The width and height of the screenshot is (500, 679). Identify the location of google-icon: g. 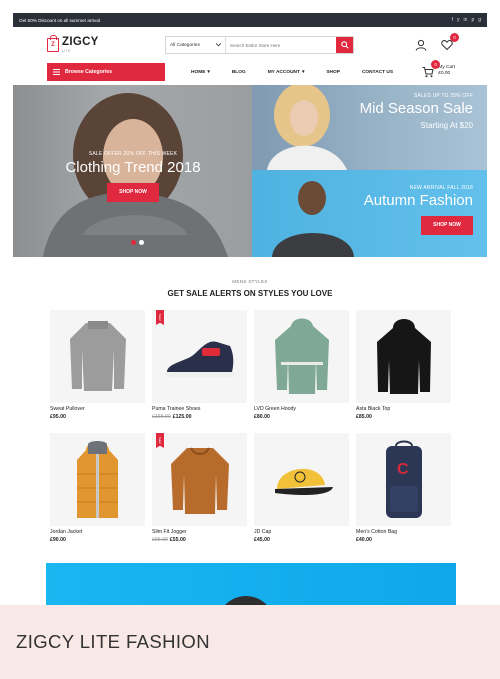
(479, 20).